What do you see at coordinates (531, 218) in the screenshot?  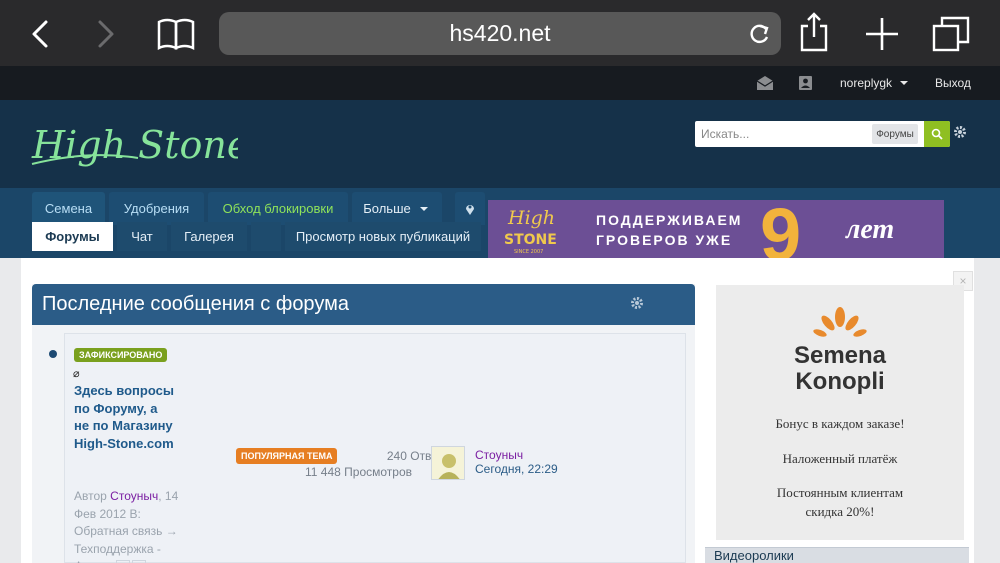 I see `banner-logo-top: High` at bounding box center [531, 218].